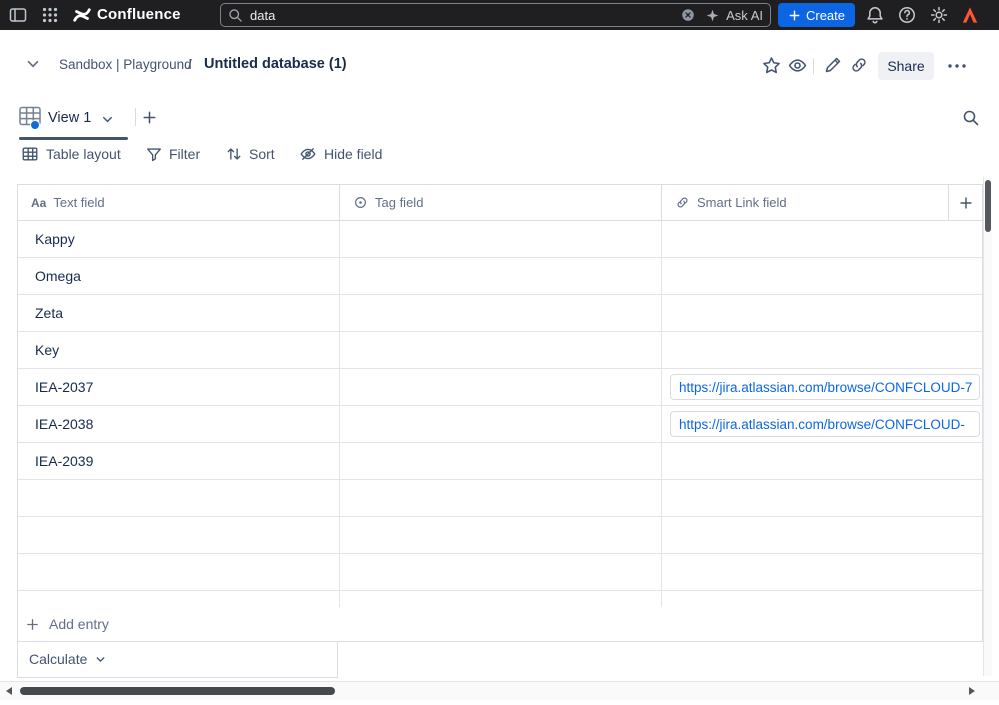 This screenshot has height=705, width=999. I want to click on cell-text: IEA-2037, so click(179, 387).